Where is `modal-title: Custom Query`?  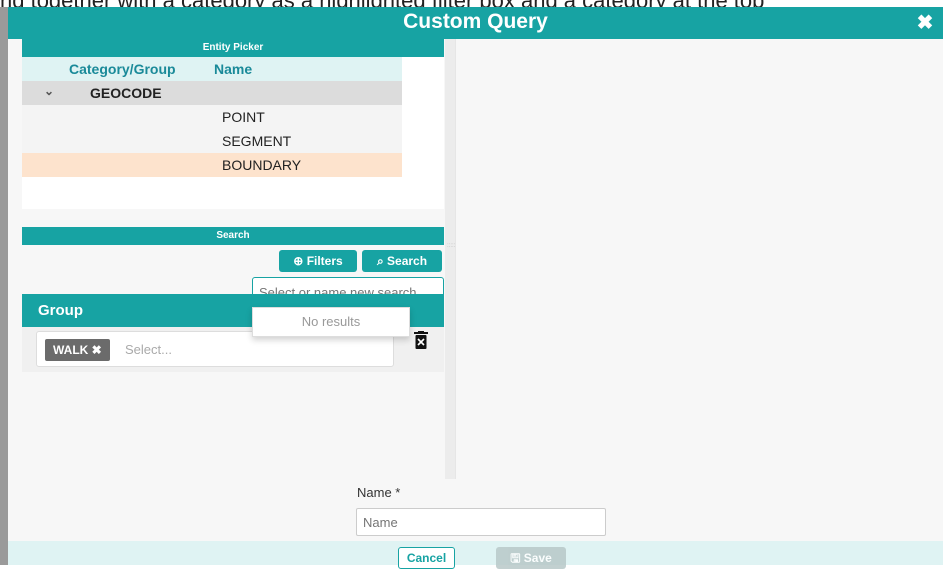
modal-title: Custom Query is located at coordinates (475, 21).